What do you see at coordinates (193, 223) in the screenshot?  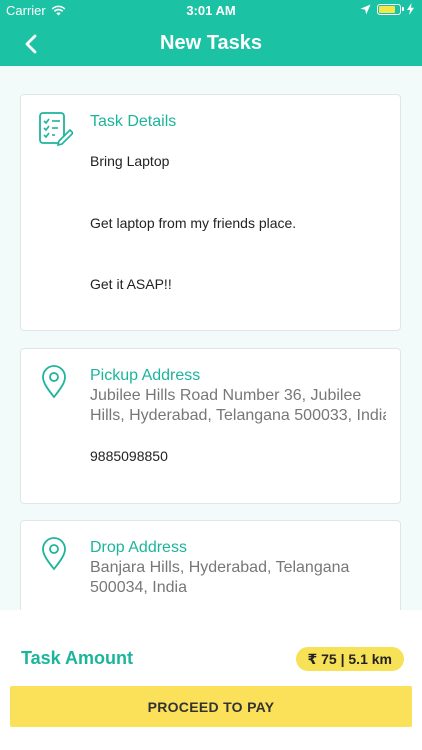 I see `task-description: Get laptop from my friends place.` at bounding box center [193, 223].